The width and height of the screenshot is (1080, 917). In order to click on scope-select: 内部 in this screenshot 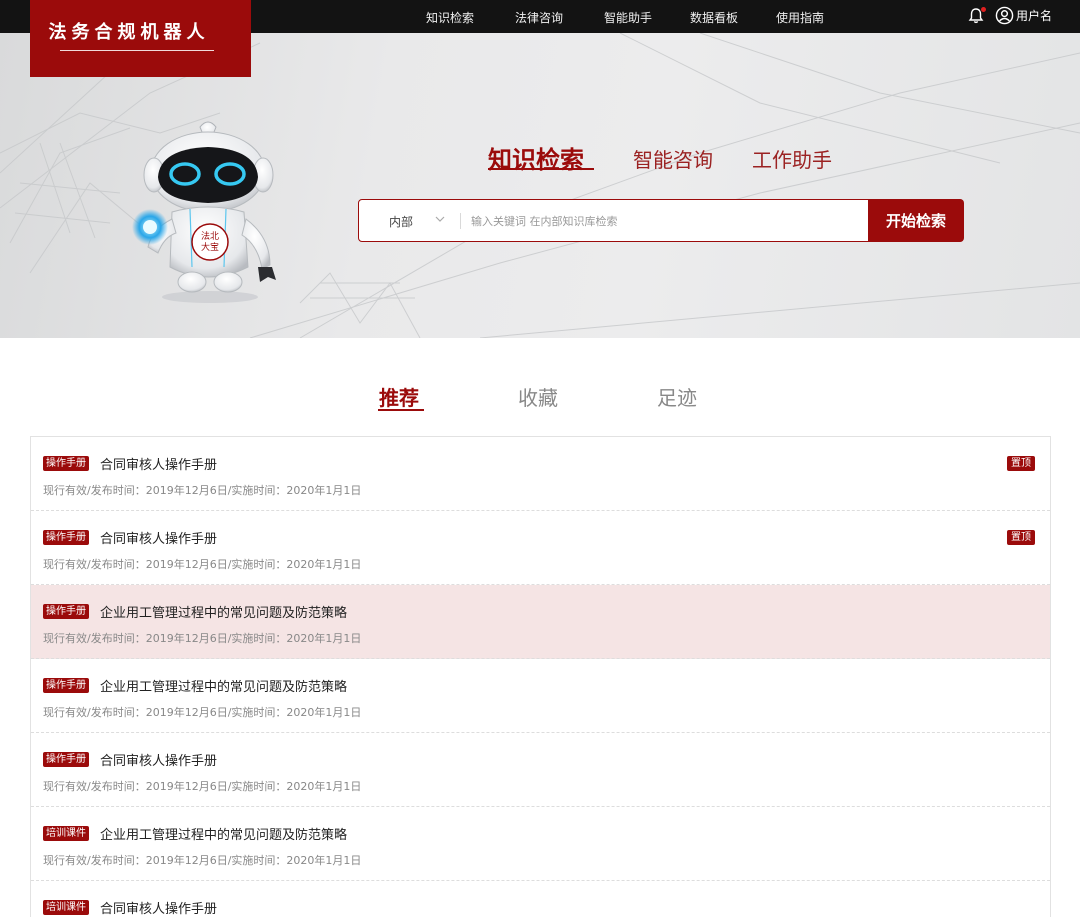, I will do `click(401, 221)`.